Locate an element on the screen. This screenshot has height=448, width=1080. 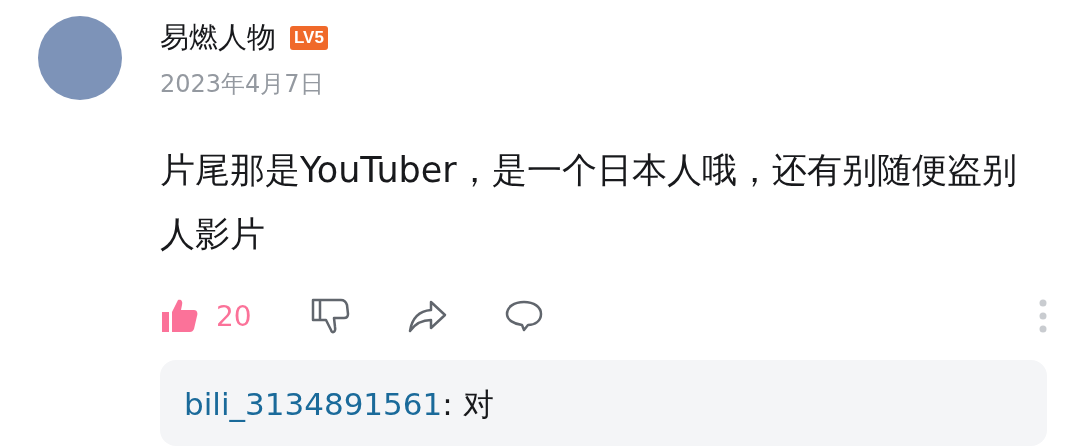
like-count: 20 is located at coordinates (234, 316).